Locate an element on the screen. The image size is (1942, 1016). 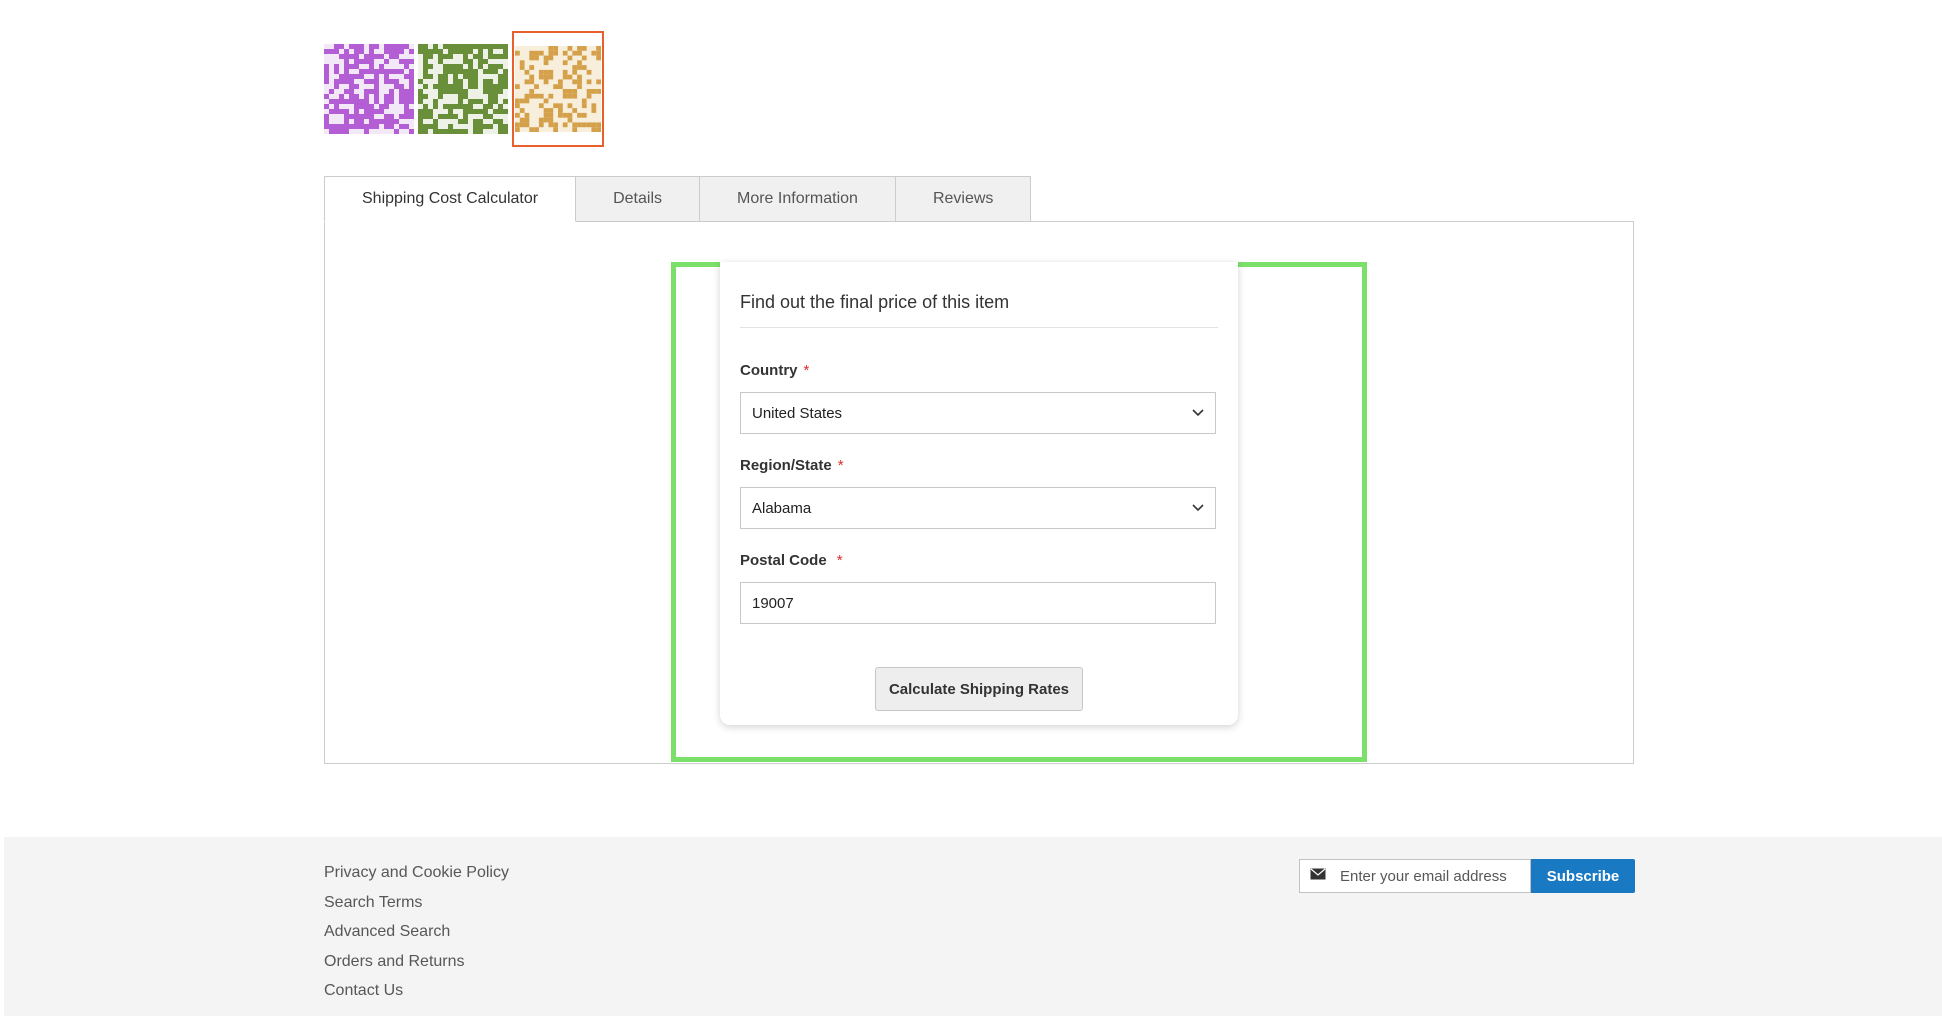
tab-shipping-cost-calculator: Shipping Cost Calculator is located at coordinates (450, 199).